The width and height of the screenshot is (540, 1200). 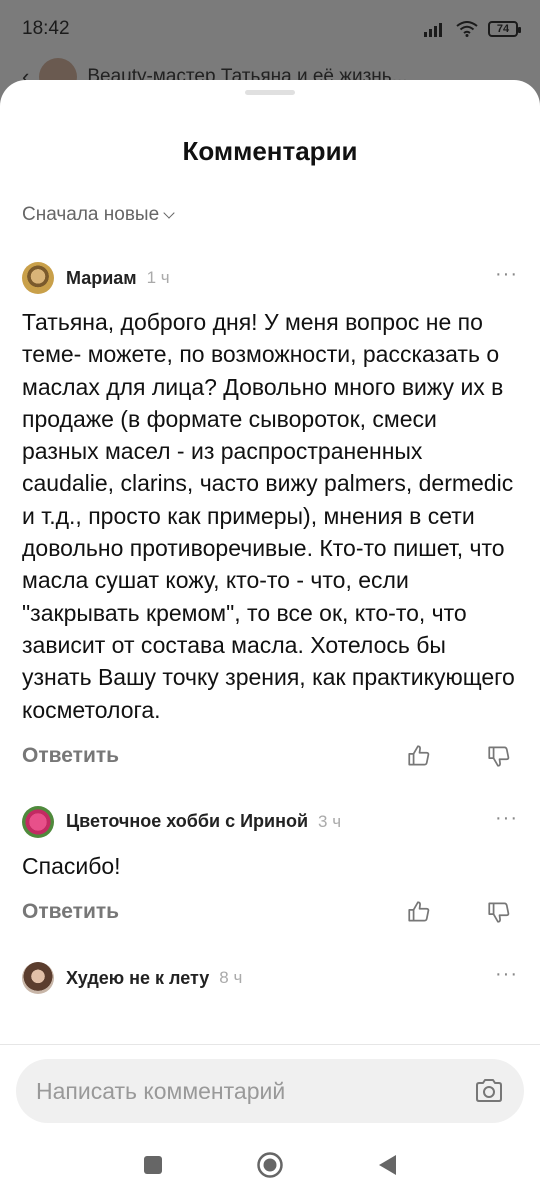 I want to click on comment-author: Мариам, so click(x=101, y=278).